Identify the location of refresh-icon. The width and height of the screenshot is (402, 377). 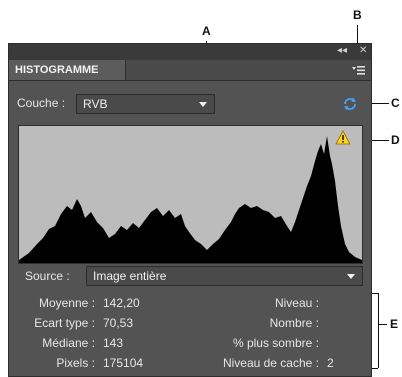
(350, 104).